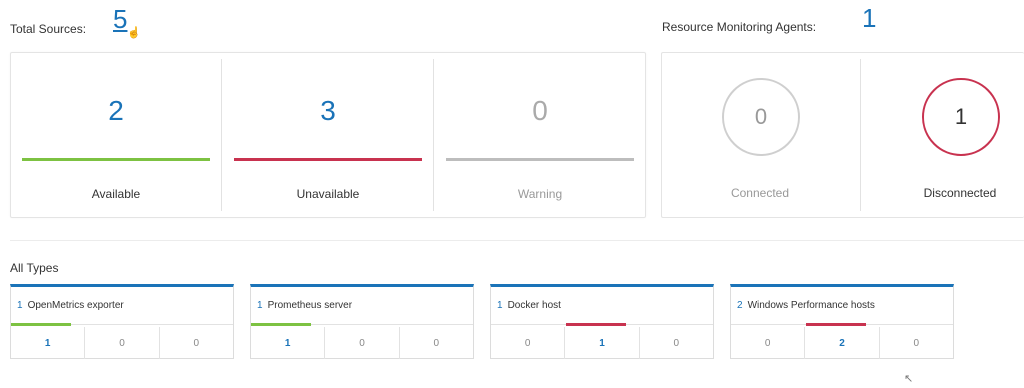 The height and width of the screenshot is (388, 1024). I want to click on type-card-title: 1 Prometheus server, so click(304, 305).